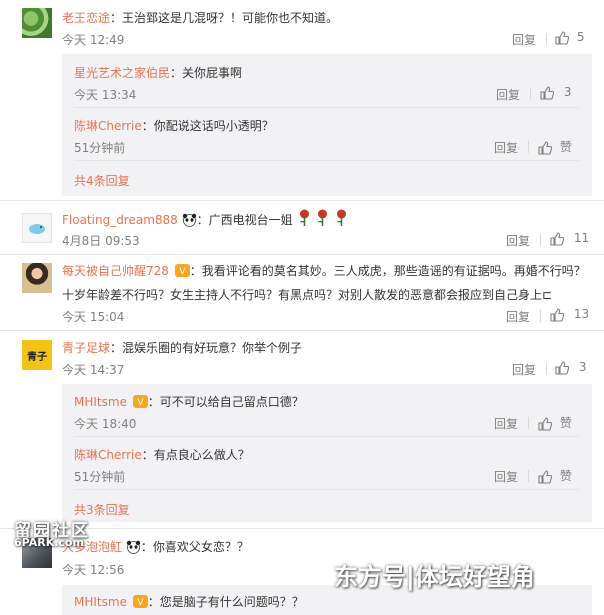 This screenshot has width=604, height=615. What do you see at coordinates (580, 37) in the screenshot?
I see `like-count: 5` at bounding box center [580, 37].